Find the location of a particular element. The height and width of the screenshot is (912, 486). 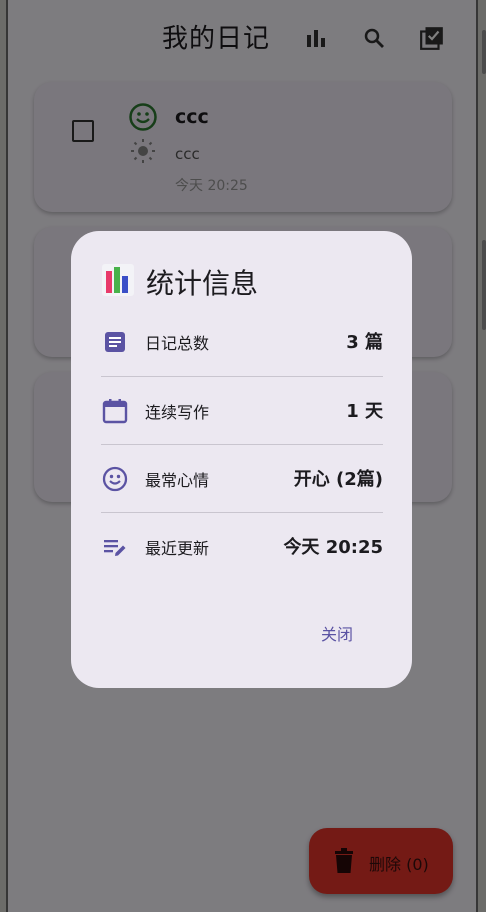

edit-note-icon is located at coordinates (115, 547).